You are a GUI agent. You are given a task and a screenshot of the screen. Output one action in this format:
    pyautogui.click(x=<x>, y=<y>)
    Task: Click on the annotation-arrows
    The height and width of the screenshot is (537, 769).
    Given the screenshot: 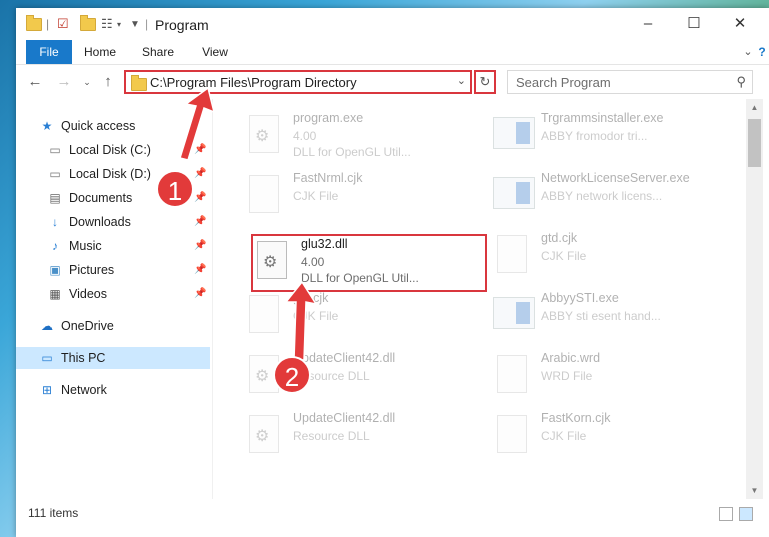 What is the action you would take?
    pyautogui.click(x=248, y=223)
    